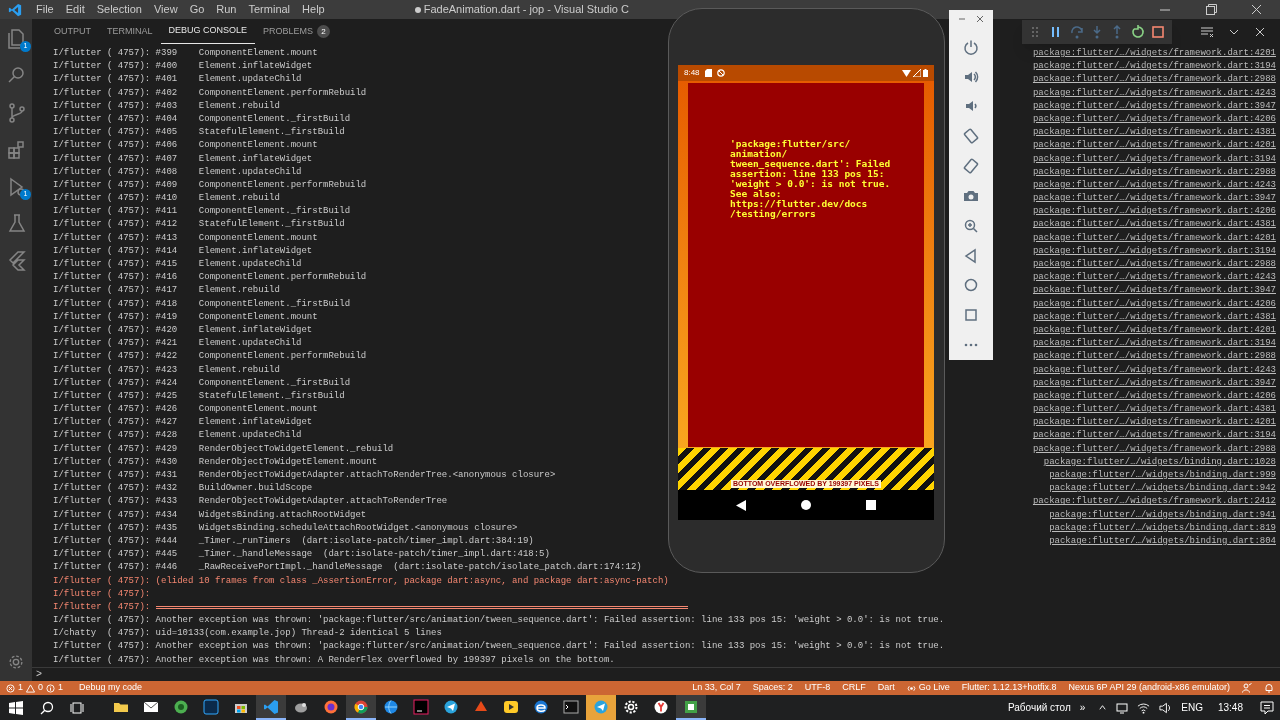  I want to click on rotate-left-icon, so click(971, 136).